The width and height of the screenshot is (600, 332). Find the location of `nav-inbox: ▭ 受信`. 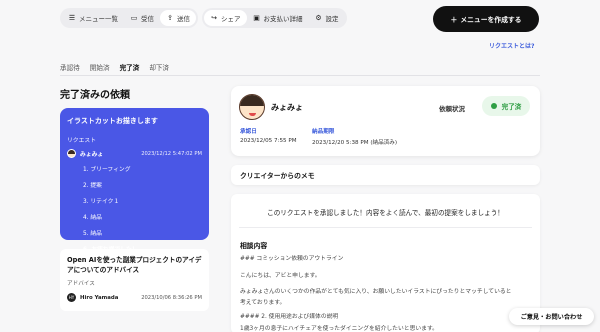

nav-inbox: ▭ 受信 is located at coordinates (142, 18).